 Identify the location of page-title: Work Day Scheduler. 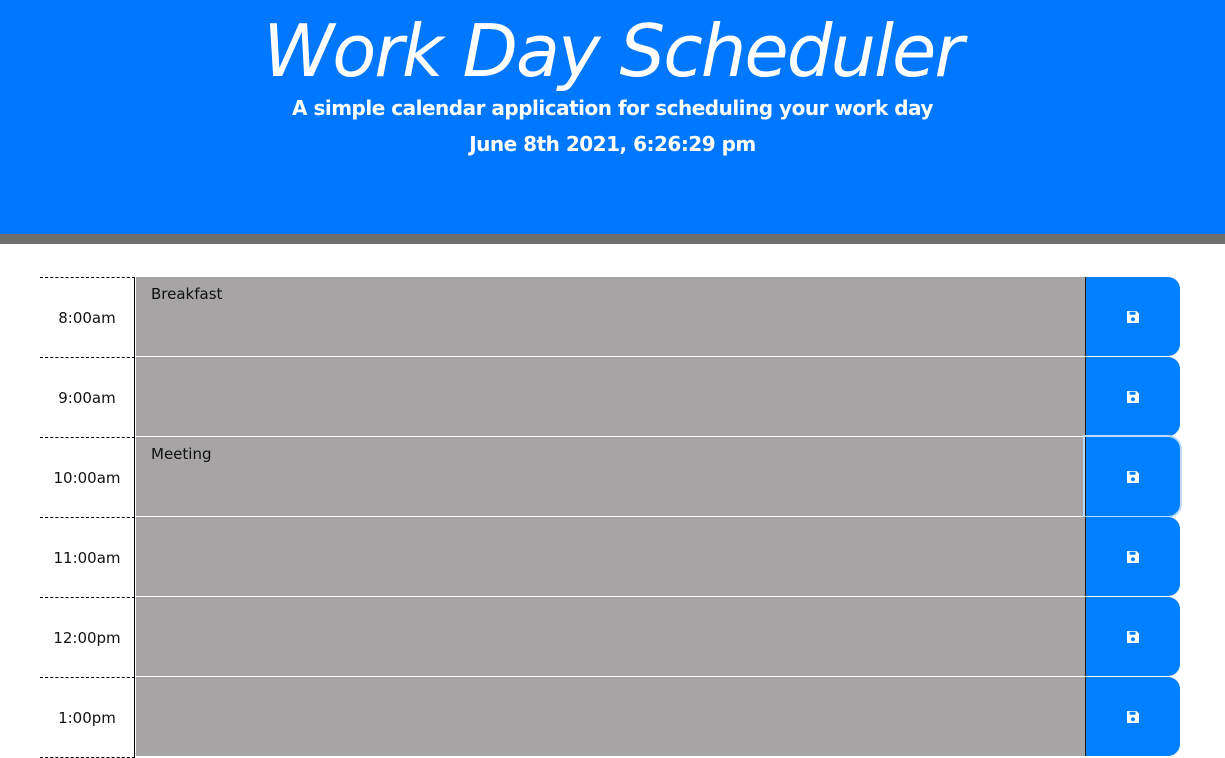
(613, 51).